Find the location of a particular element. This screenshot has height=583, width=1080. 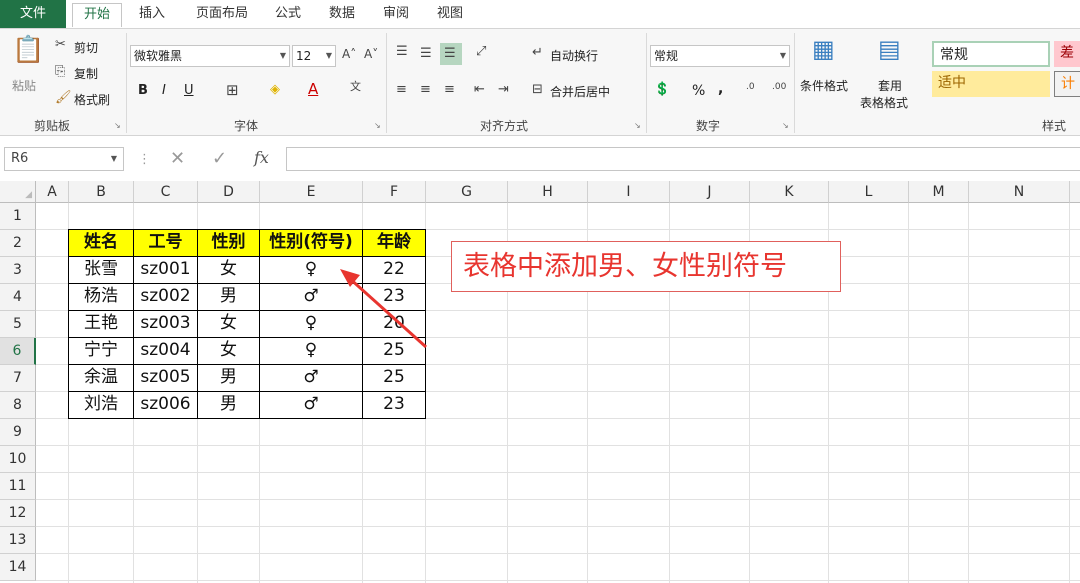

decrease-decimal-icon: .00 is located at coordinates (779, 87).